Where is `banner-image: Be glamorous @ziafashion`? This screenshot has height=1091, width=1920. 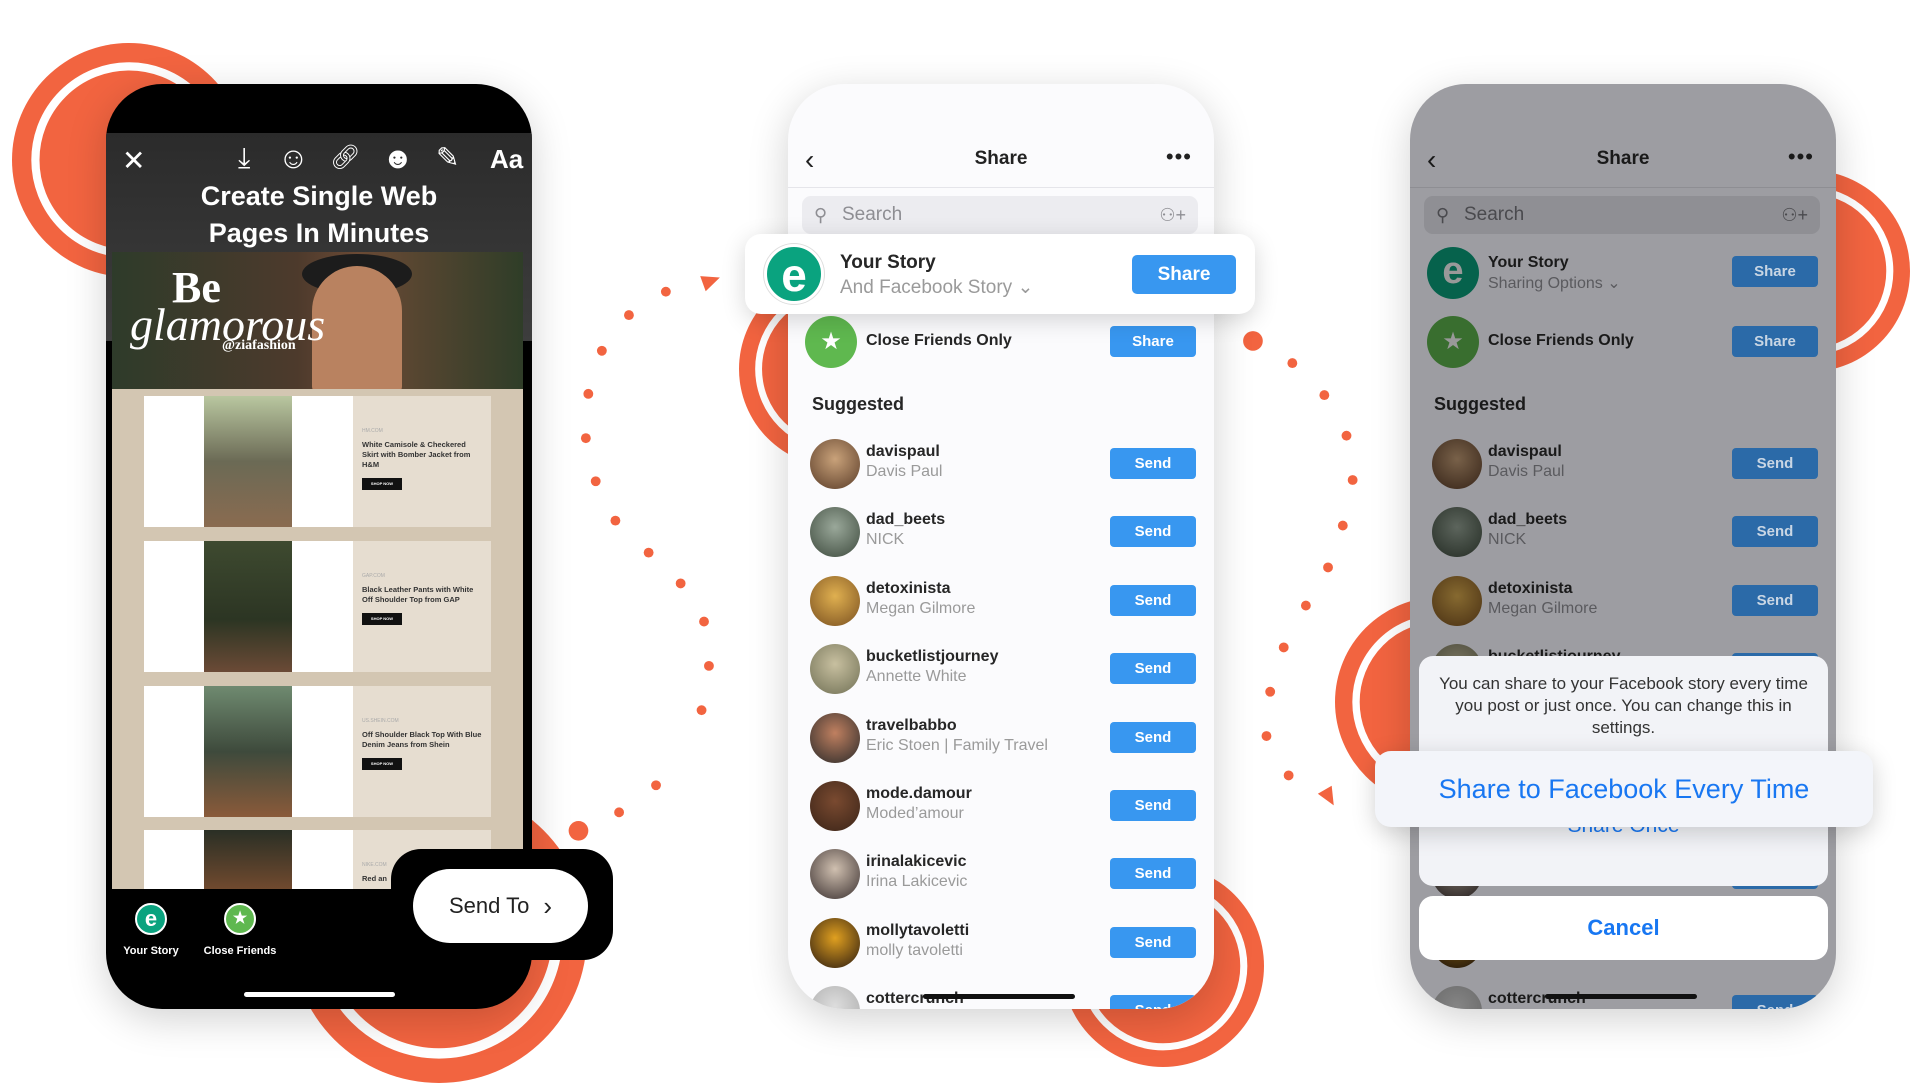
banner-image: Be glamorous @ziafashion is located at coordinates (317, 320).